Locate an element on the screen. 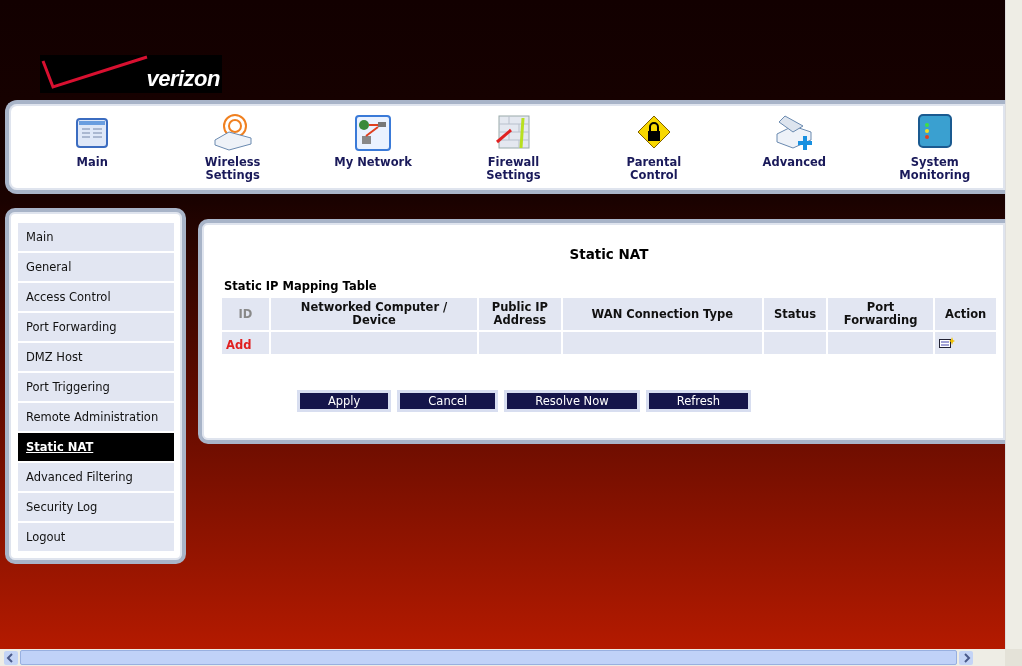  nav-item: Wireless Settings is located at coordinates (232, 147).